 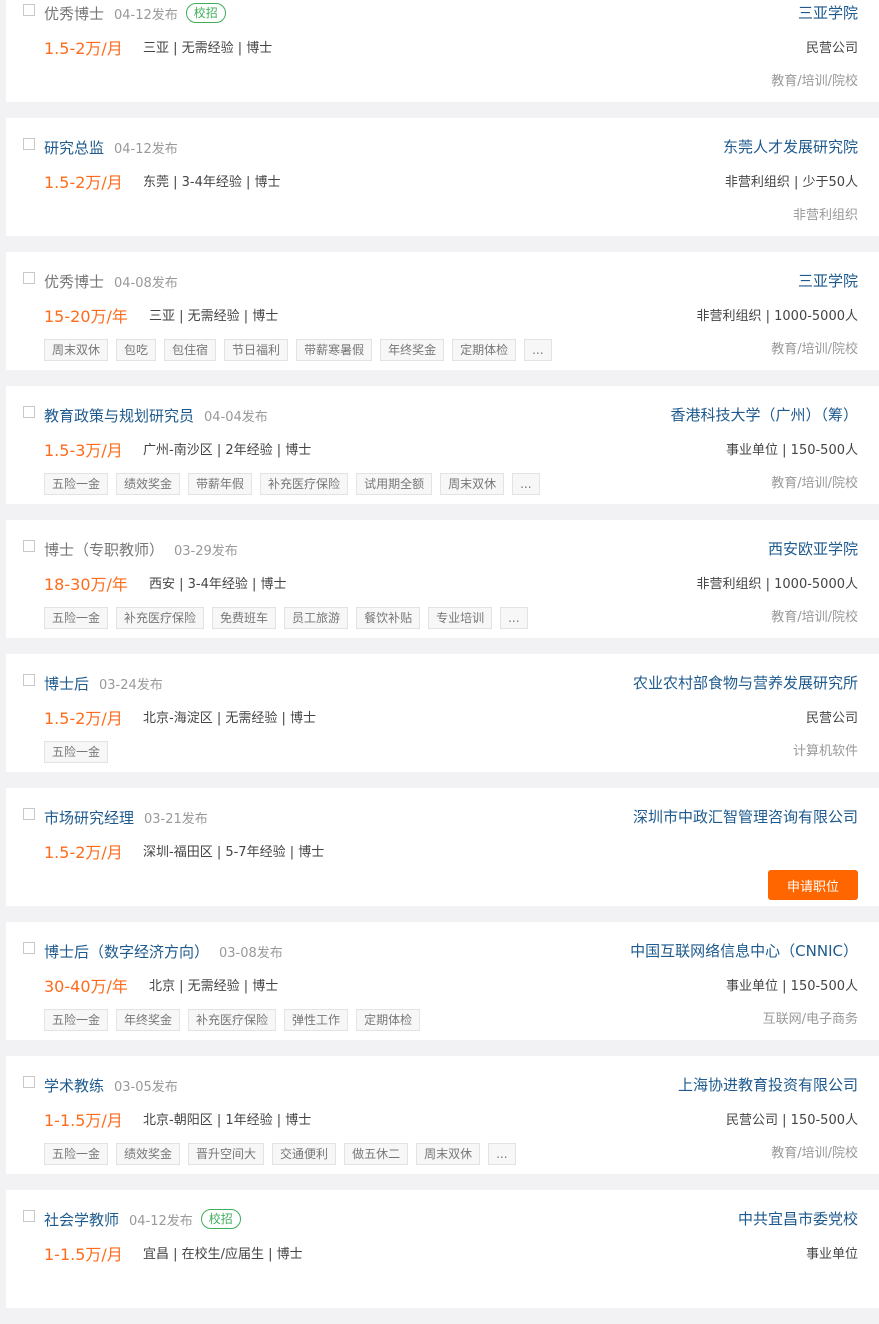 I want to click on apply-button: 申请职位, so click(x=813, y=885).